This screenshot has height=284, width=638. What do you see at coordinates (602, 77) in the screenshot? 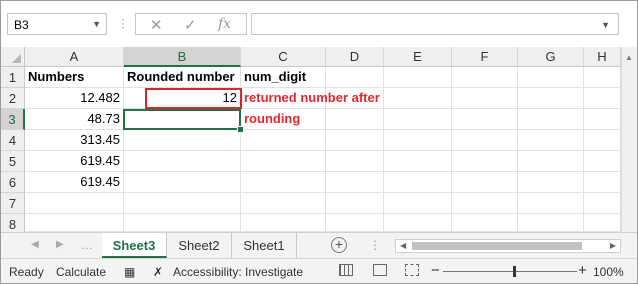
I see `cell-h1` at bounding box center [602, 77].